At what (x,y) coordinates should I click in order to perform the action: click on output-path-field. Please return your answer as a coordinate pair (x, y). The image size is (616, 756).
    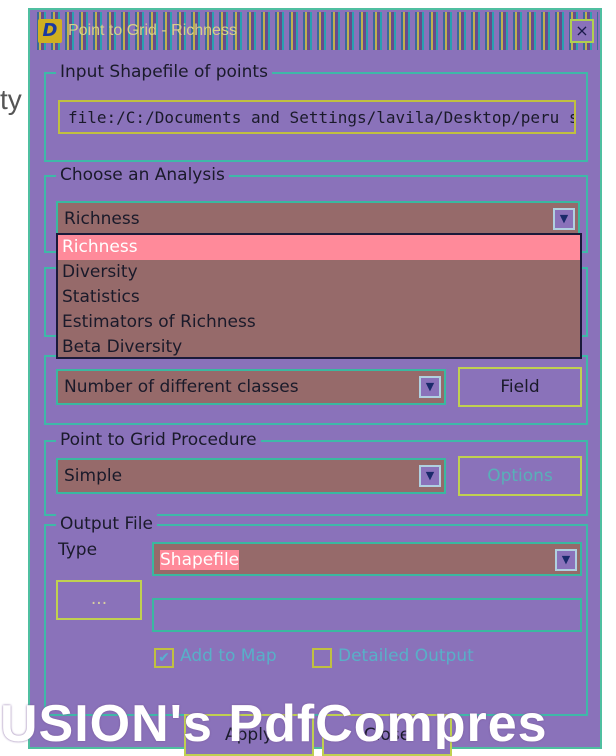
    Looking at the image, I should click on (367, 615).